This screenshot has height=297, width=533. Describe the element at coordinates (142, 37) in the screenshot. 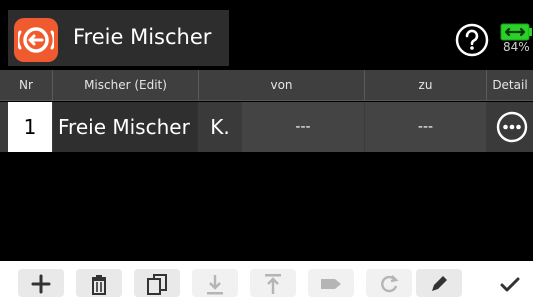

I see `page-title: Freie Mischer` at that location.